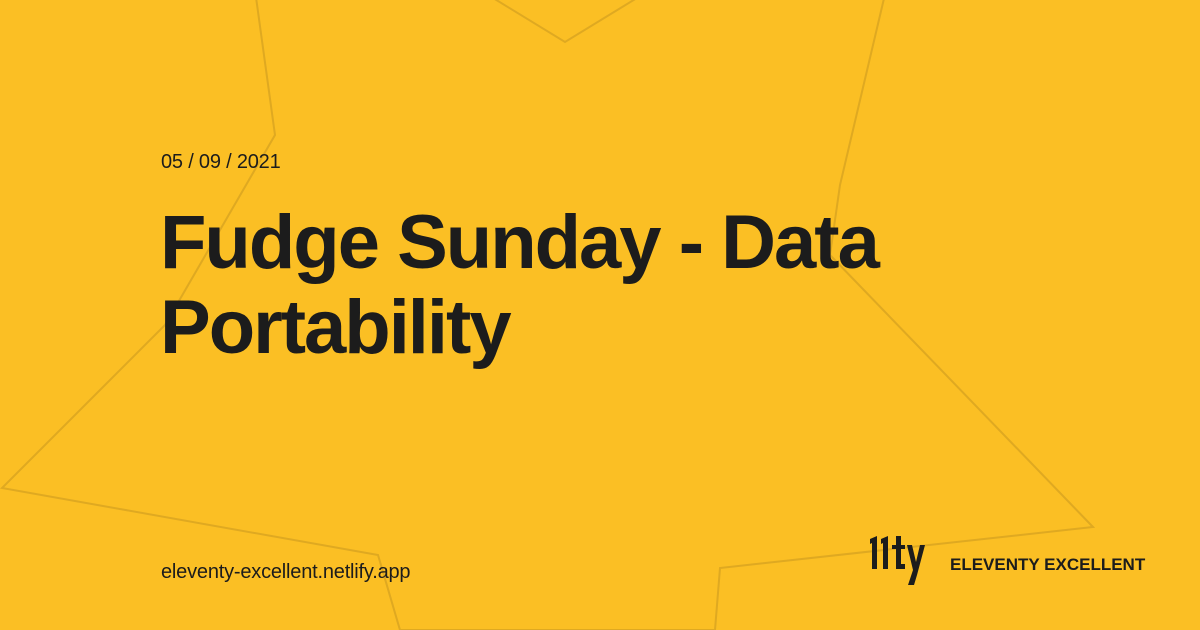 The image size is (1200, 630). I want to click on brand: ELEVENTY EXCELLENT, so click(1006, 560).